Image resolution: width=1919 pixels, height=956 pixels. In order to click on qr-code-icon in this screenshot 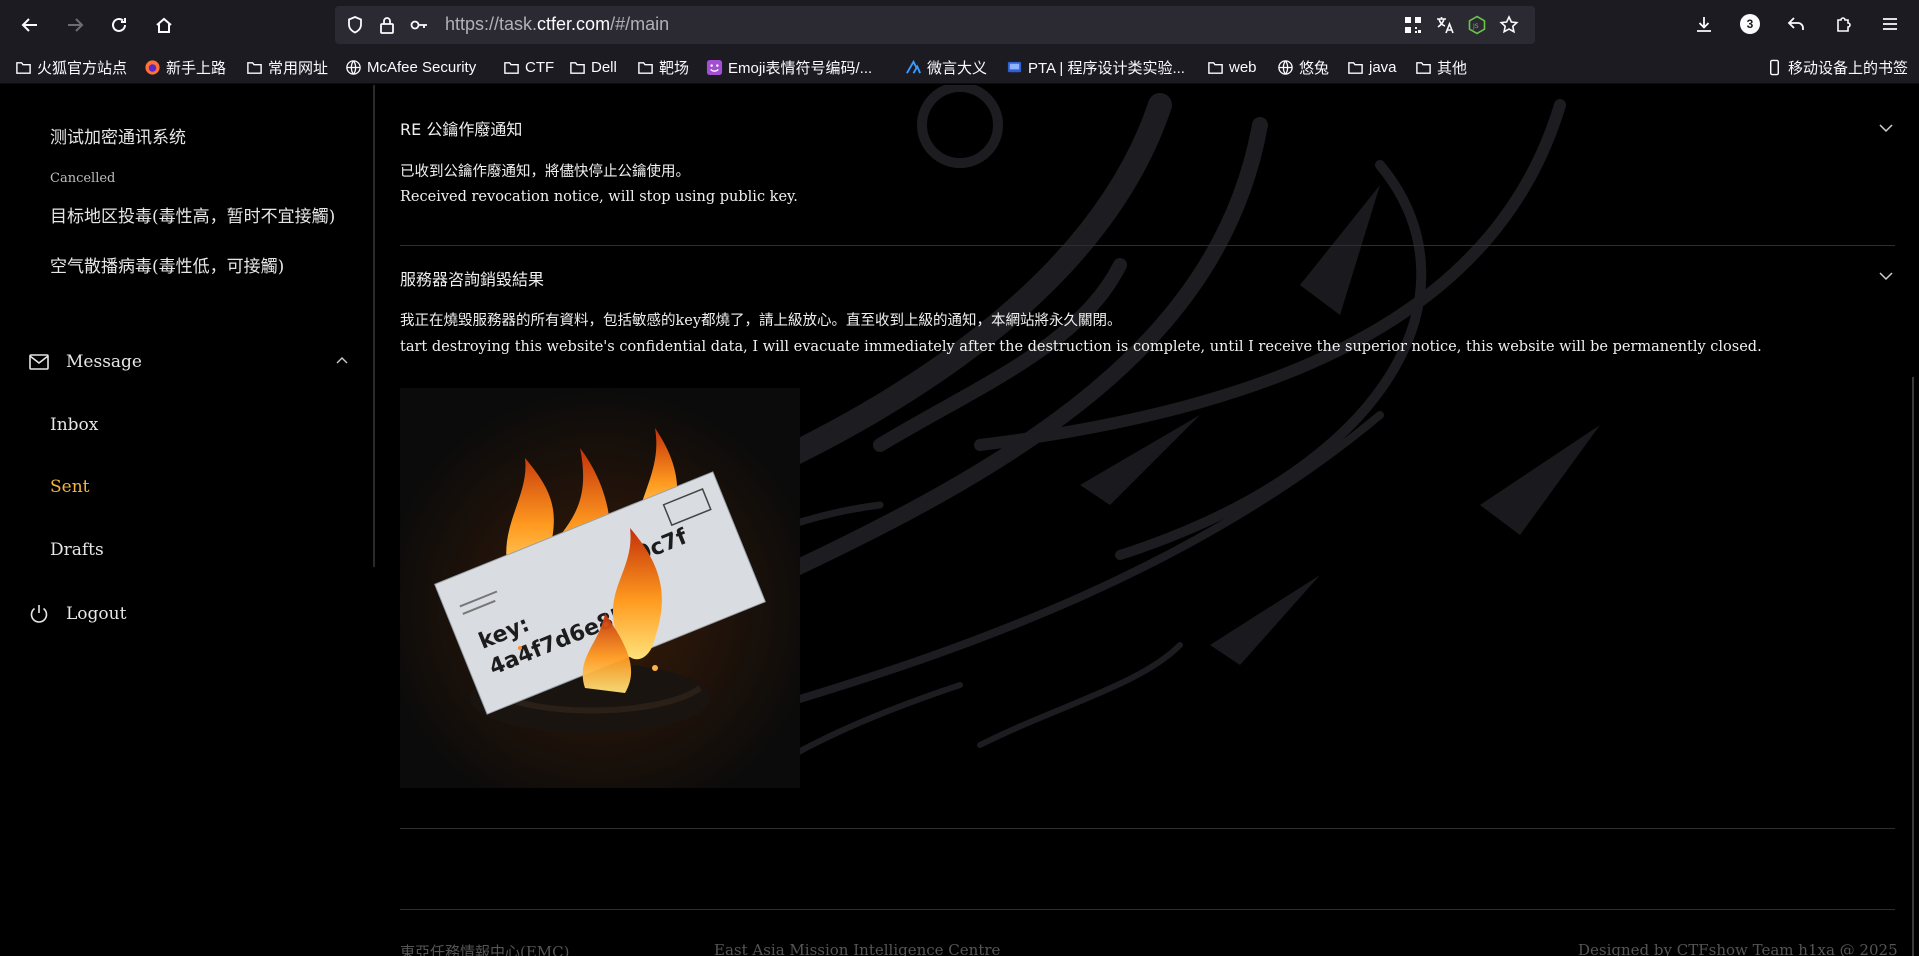, I will do `click(1413, 25)`.